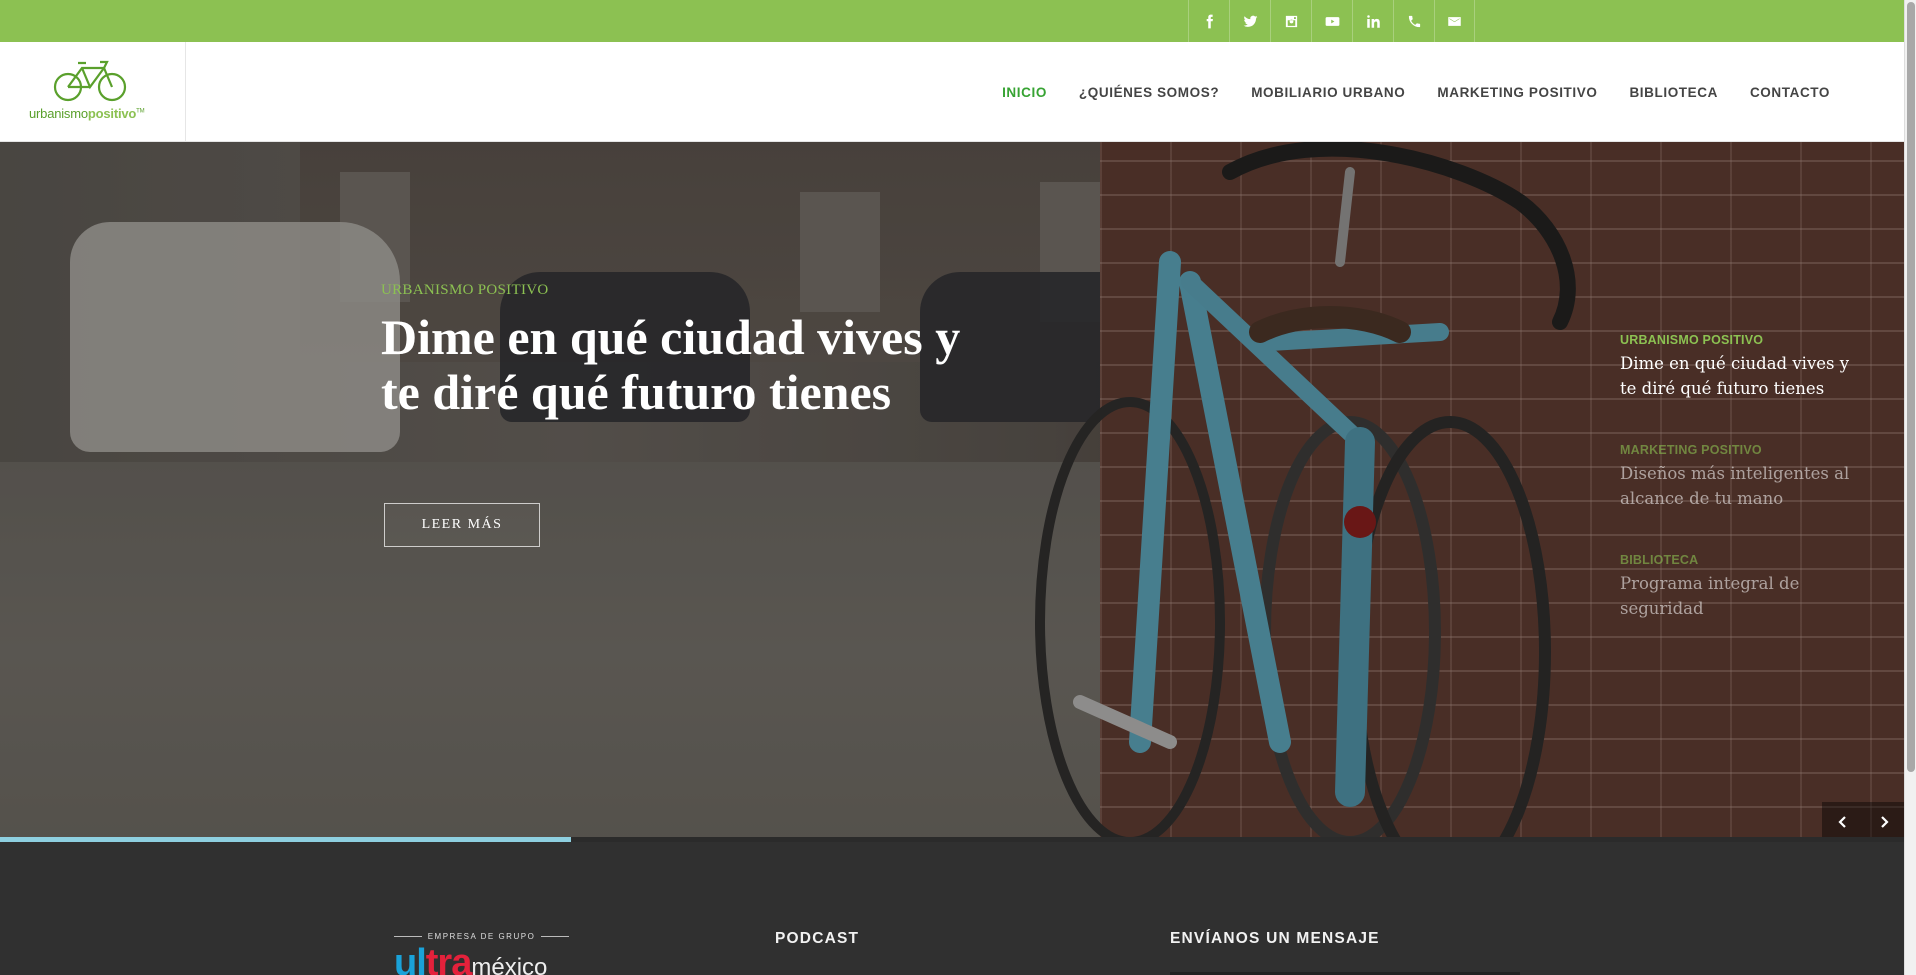 Image resolution: width=1916 pixels, height=975 pixels. I want to click on slider-arrows, so click(1863, 822).